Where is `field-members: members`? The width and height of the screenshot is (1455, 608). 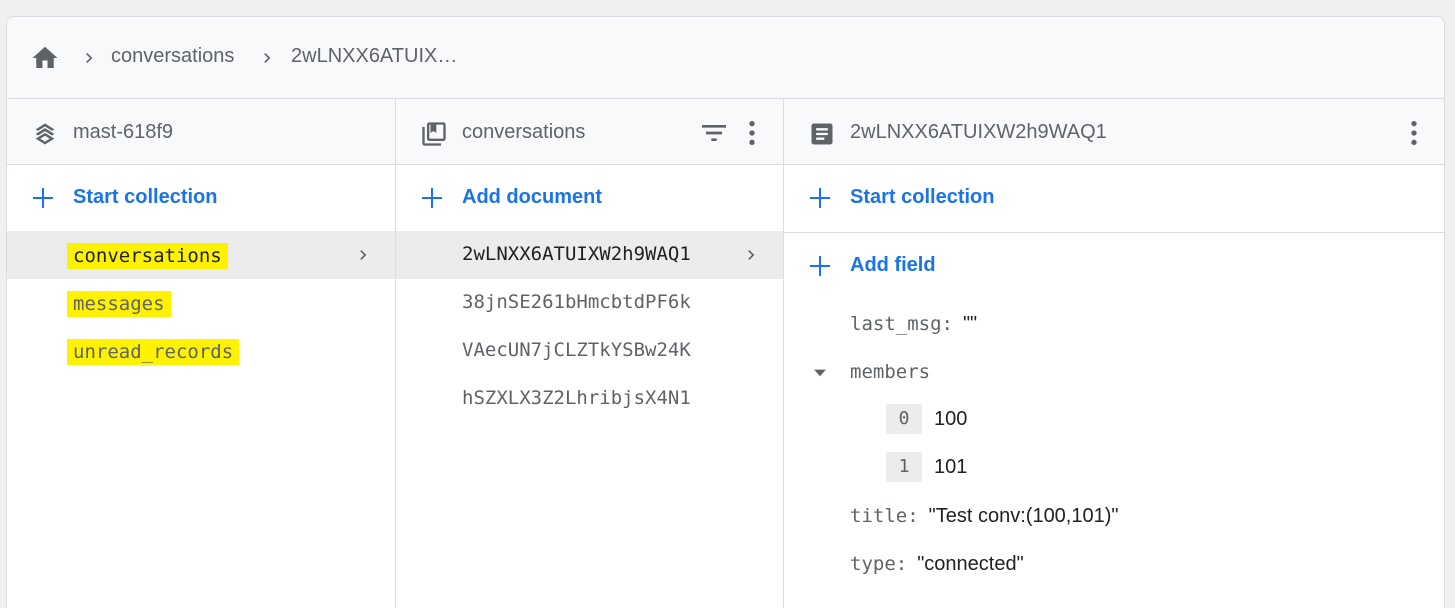 field-members: members is located at coordinates (890, 372).